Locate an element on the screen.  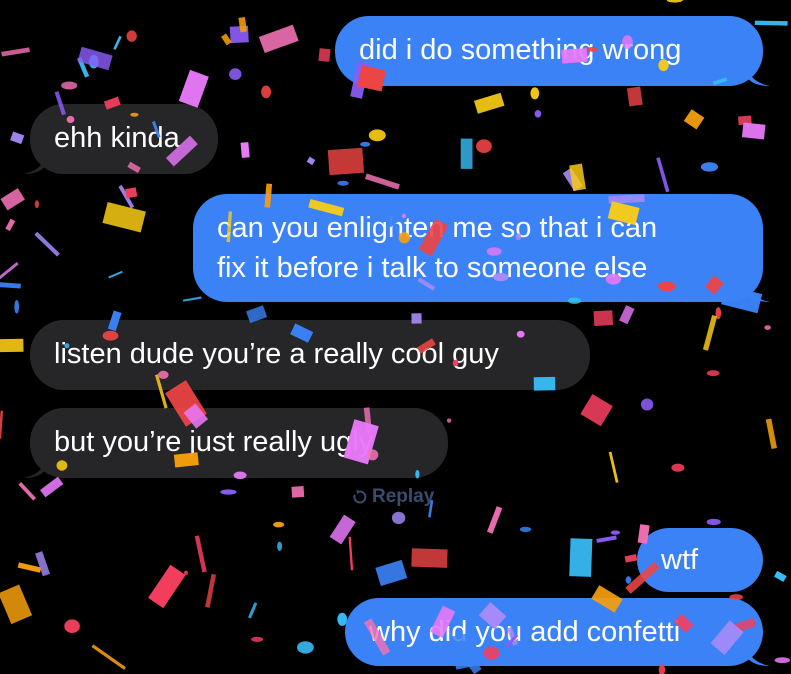
message-bubble-sent: wtf is located at coordinates (700, 560).